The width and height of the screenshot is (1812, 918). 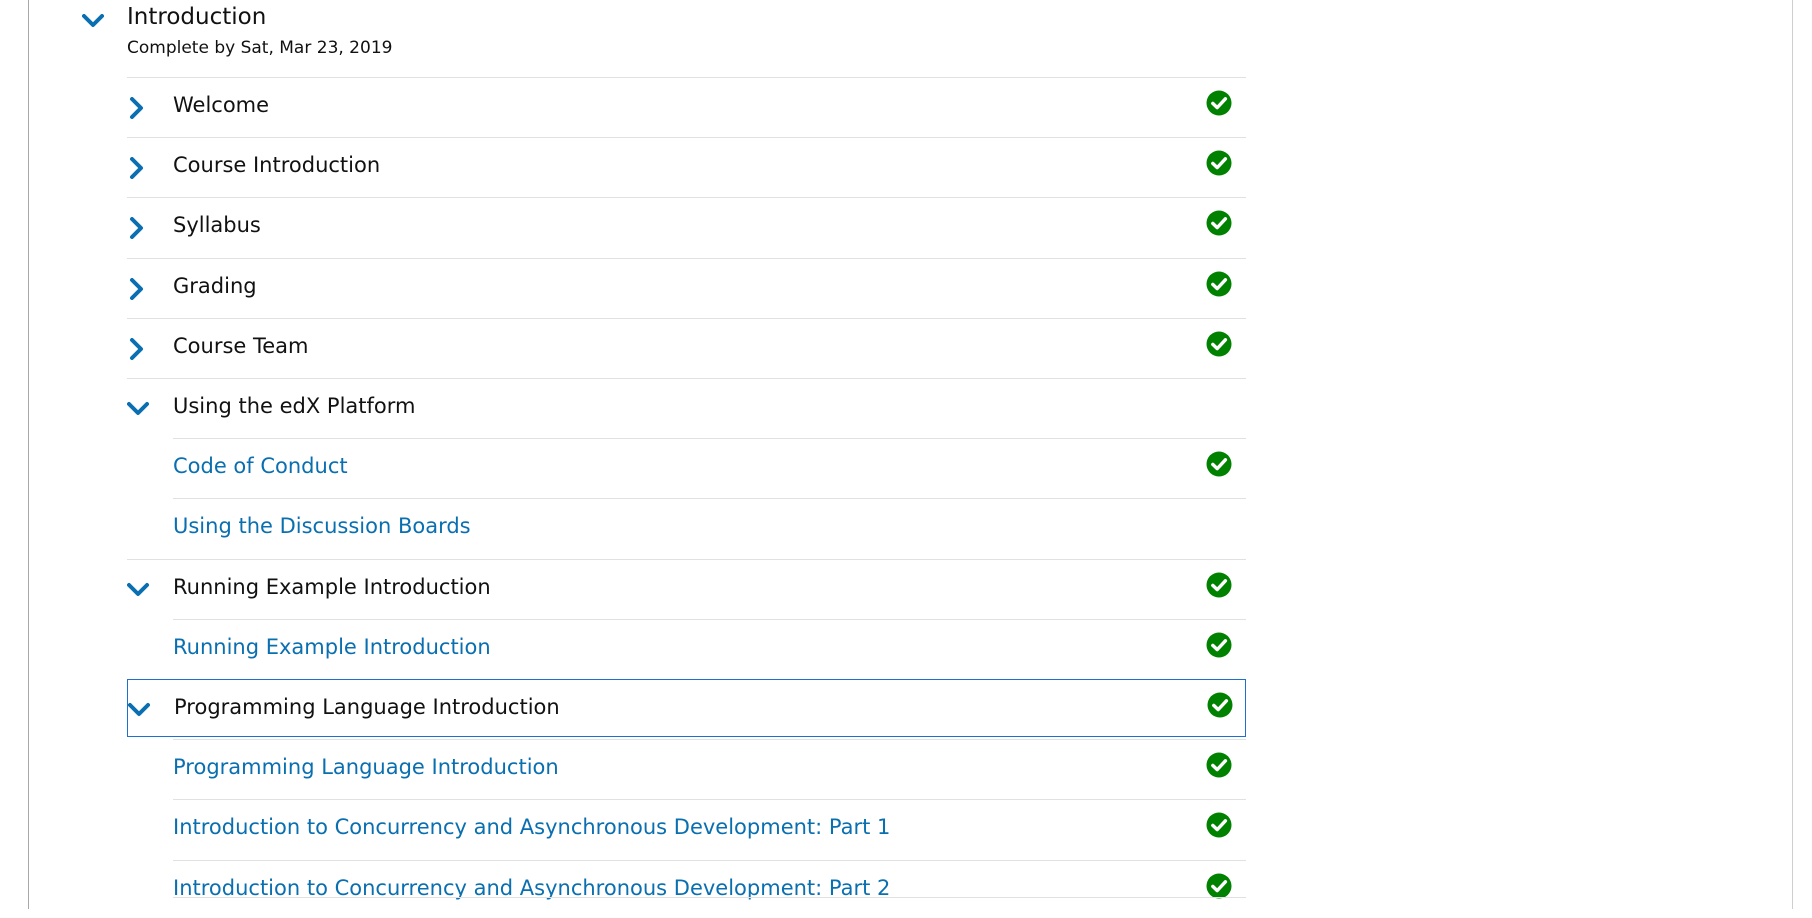 I want to click on subsection-title: Syllabus, so click(x=217, y=225).